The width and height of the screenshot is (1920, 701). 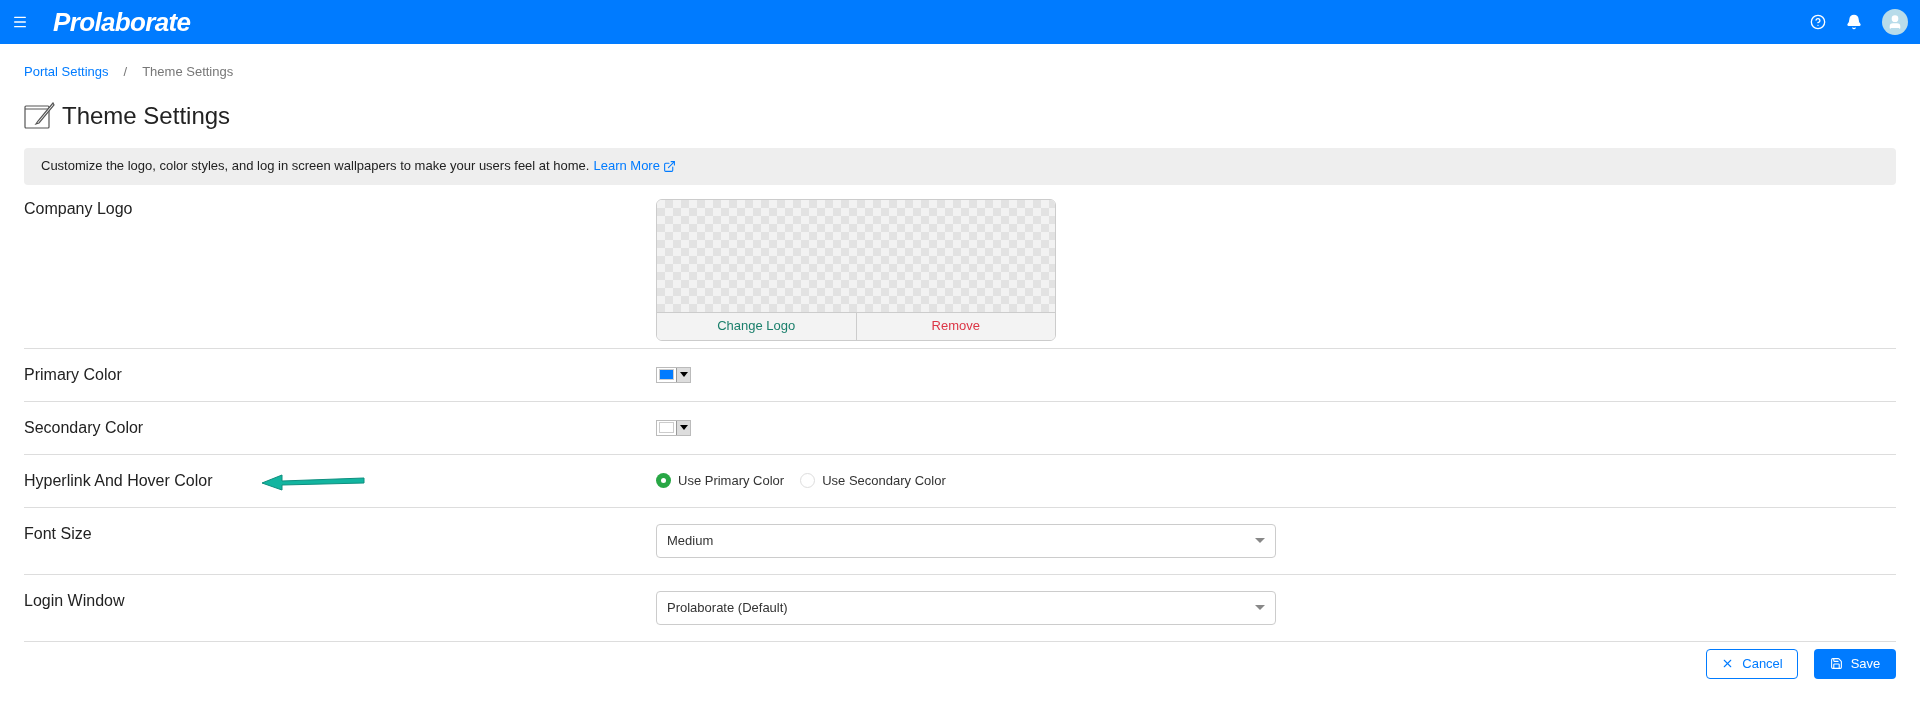 I want to click on external-link-icon, so click(x=669, y=166).